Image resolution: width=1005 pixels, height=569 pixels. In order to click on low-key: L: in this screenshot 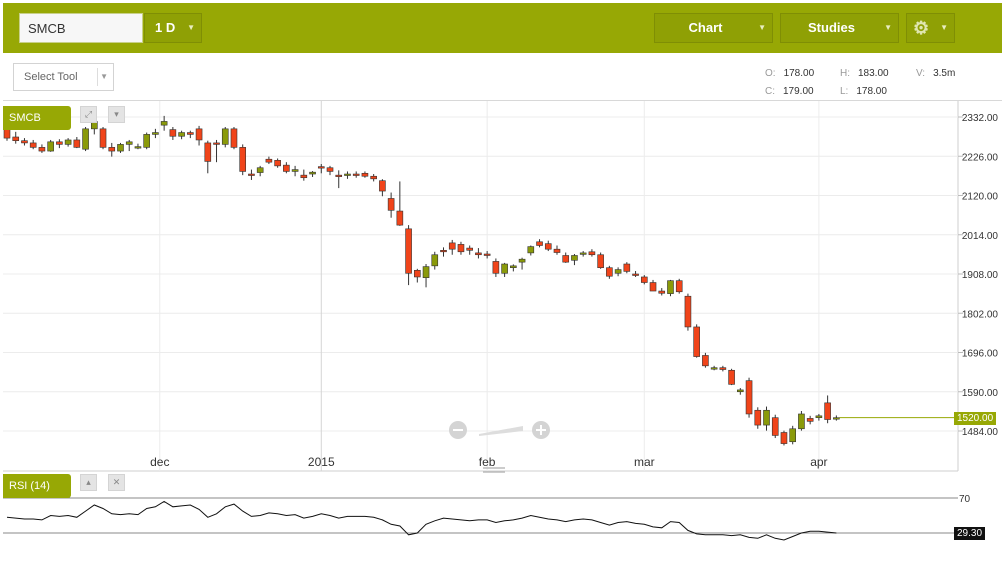, I will do `click(844, 91)`.